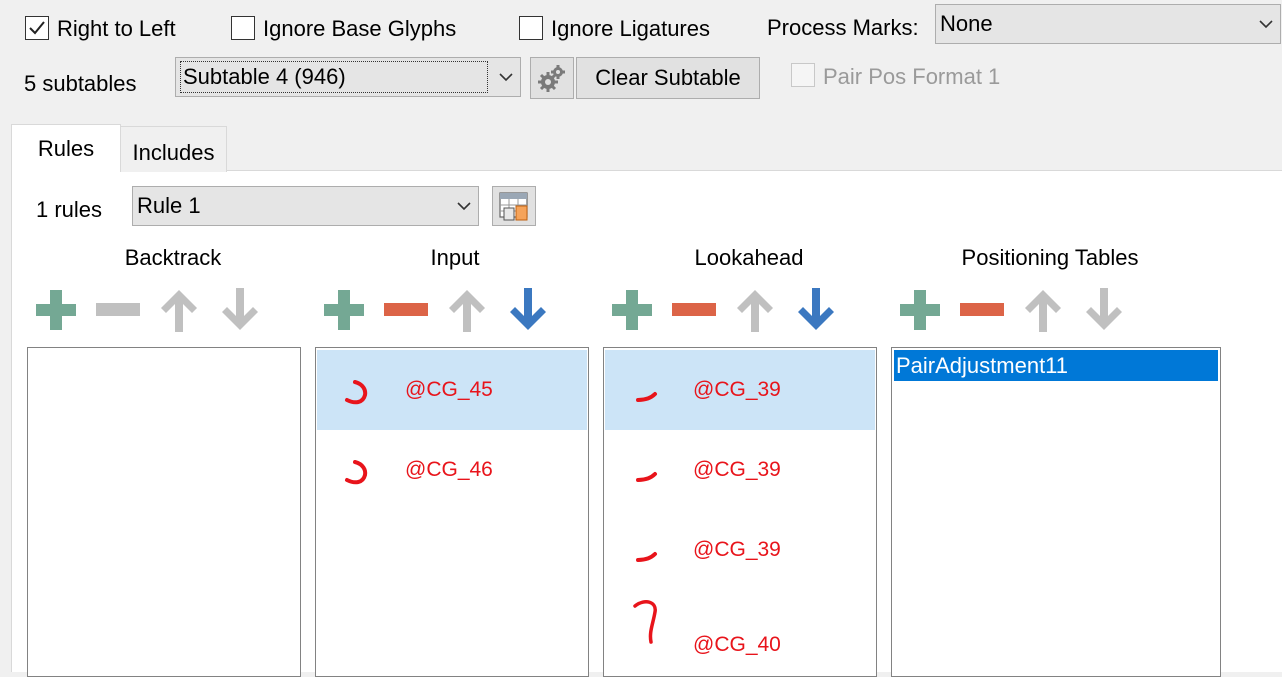 This screenshot has height=677, width=1282. What do you see at coordinates (116, 28) in the screenshot?
I see `right-to-left-label: Right to Left` at bounding box center [116, 28].